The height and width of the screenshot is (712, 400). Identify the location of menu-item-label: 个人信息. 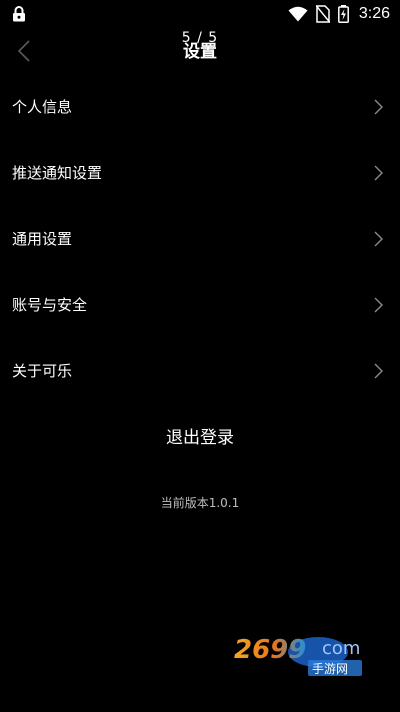
(42, 107).